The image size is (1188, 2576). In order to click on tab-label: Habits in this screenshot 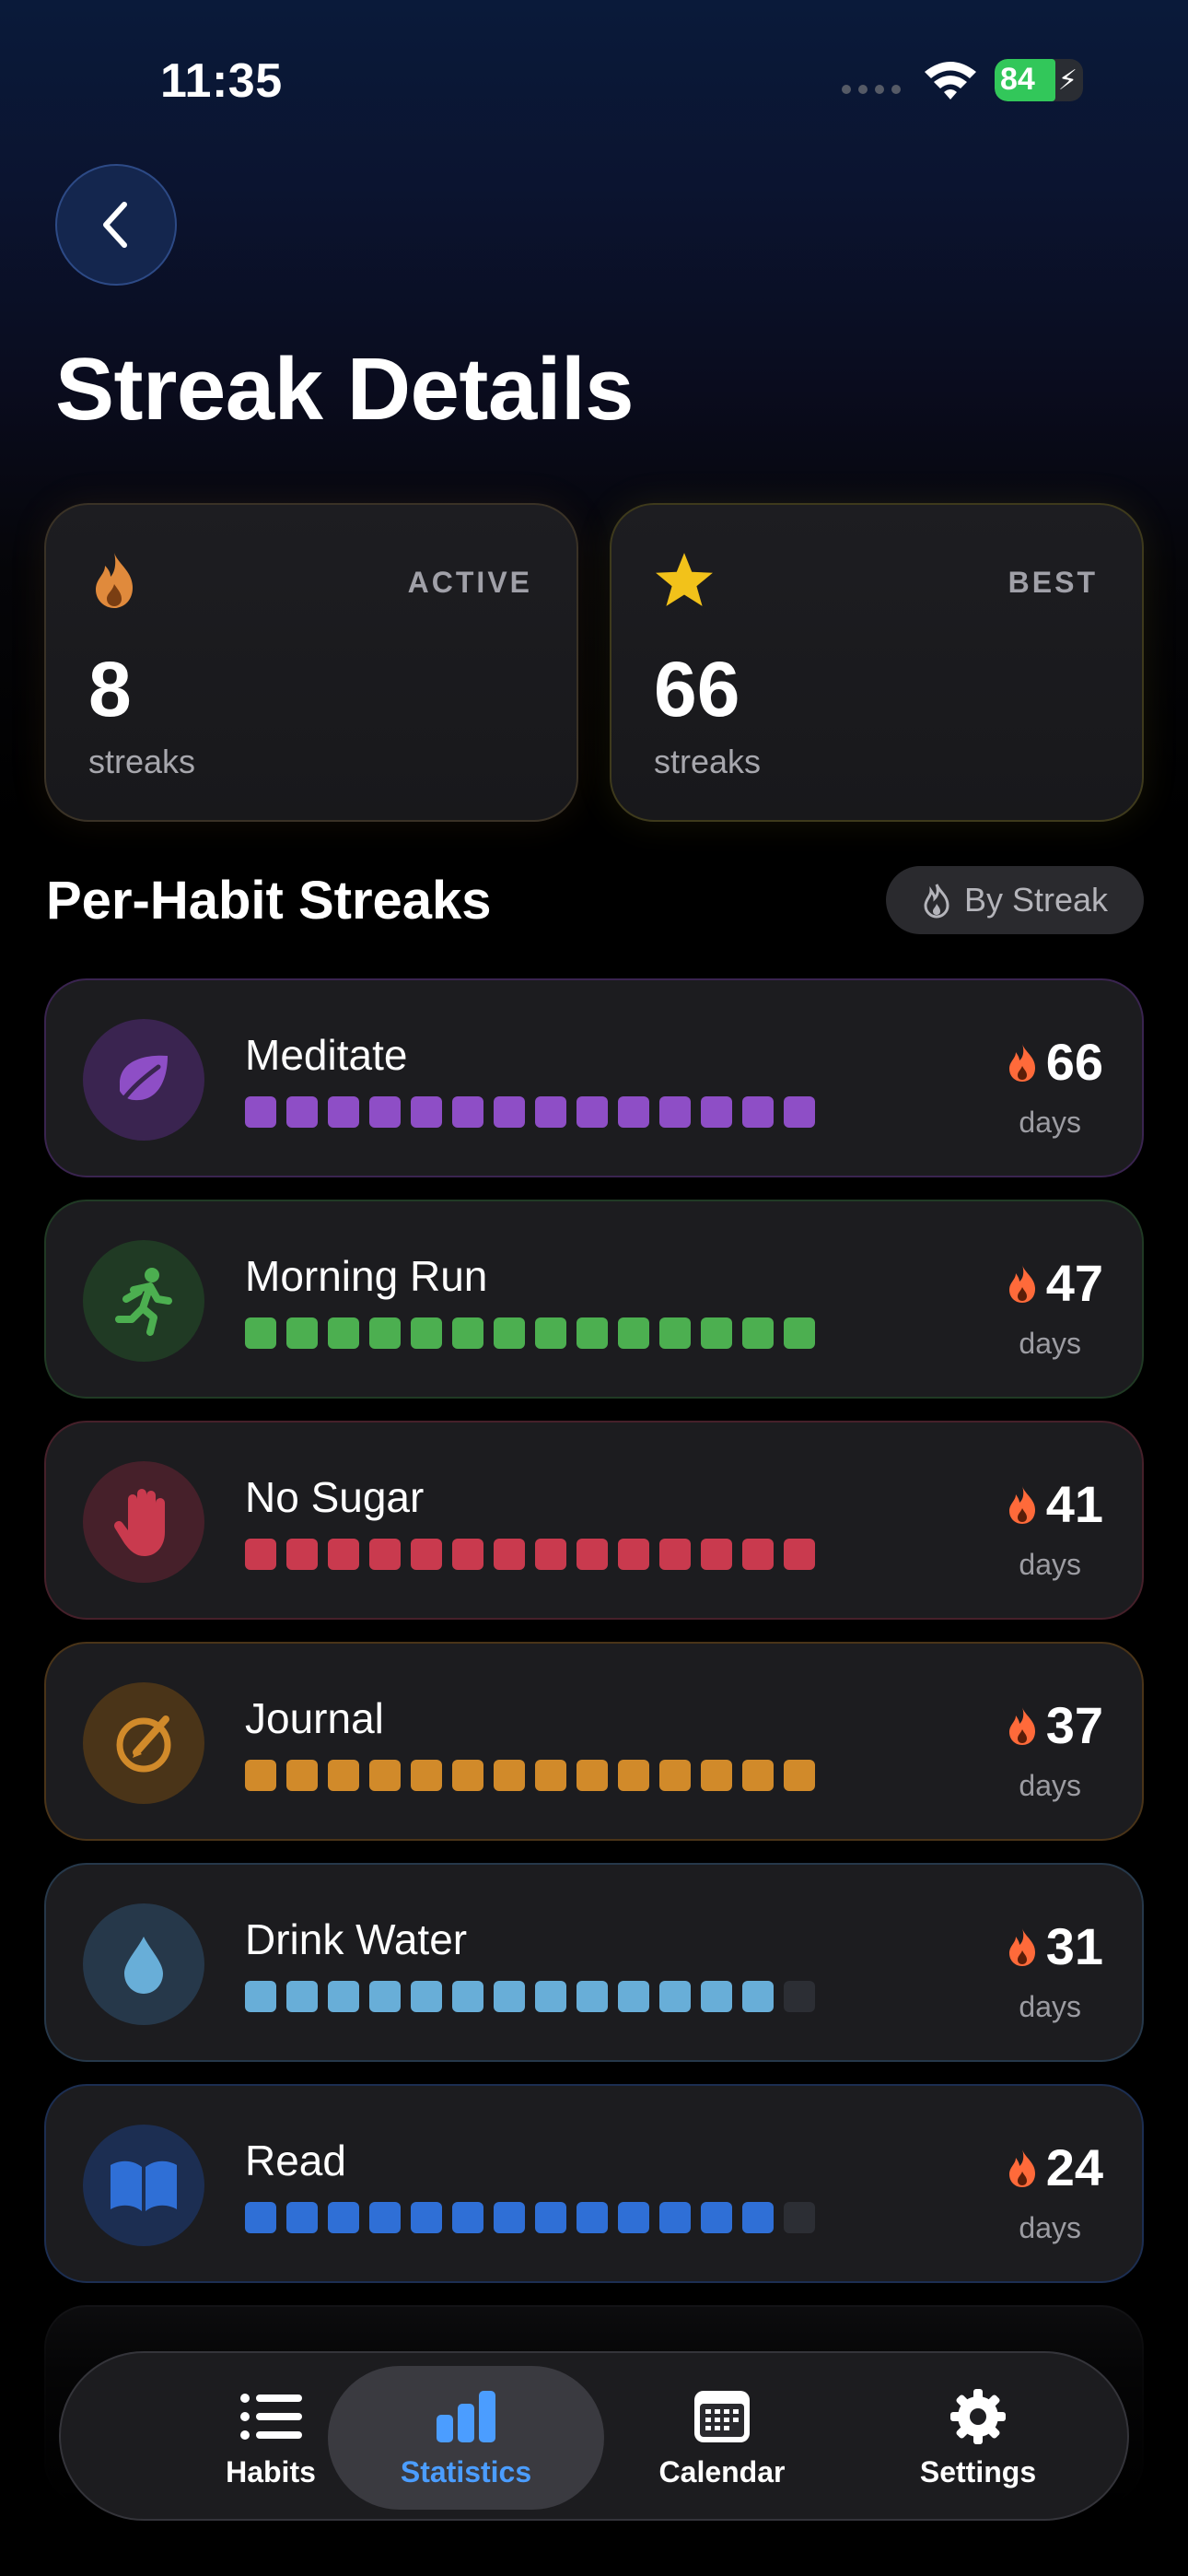, I will do `click(271, 2471)`.